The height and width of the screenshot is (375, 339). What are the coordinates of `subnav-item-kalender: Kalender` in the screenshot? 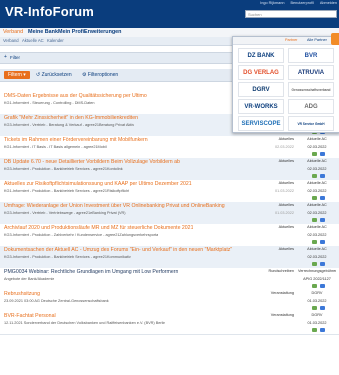 It's located at (55, 40).